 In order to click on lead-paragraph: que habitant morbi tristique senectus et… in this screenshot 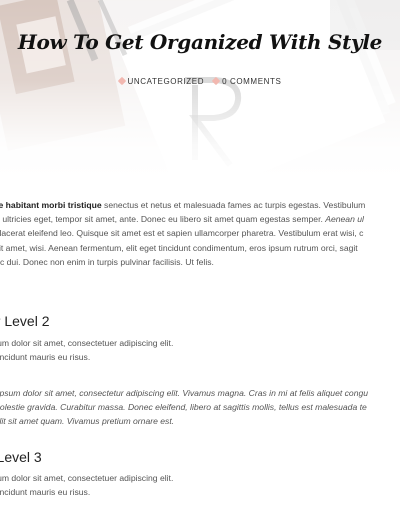, I will do `click(200, 233)`.